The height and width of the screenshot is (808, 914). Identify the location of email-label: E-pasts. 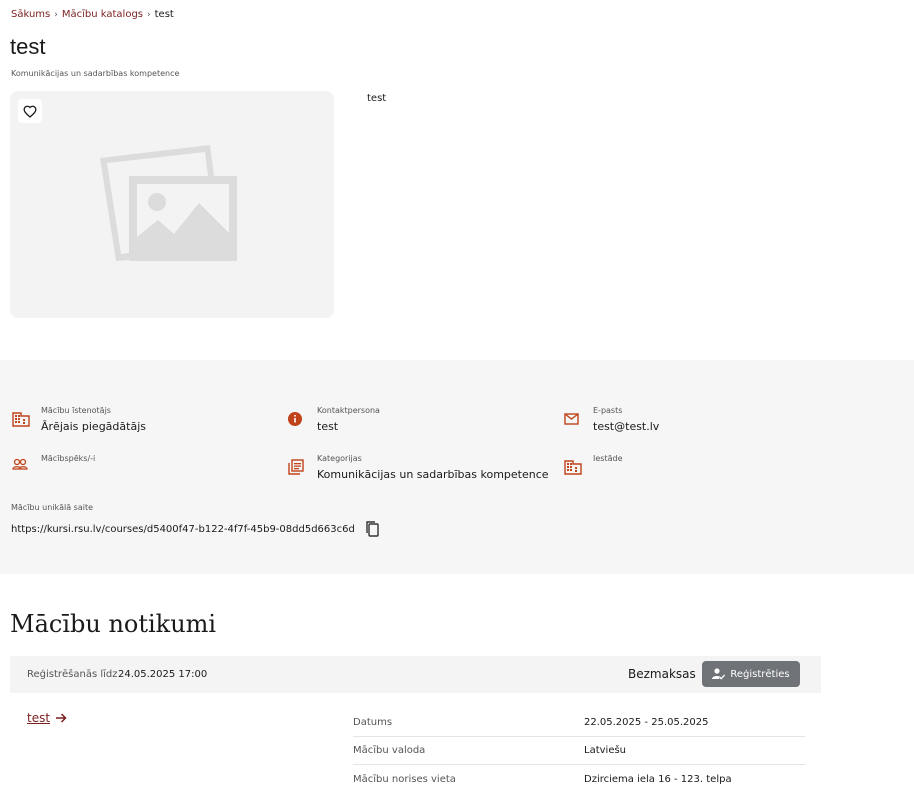
(608, 410).